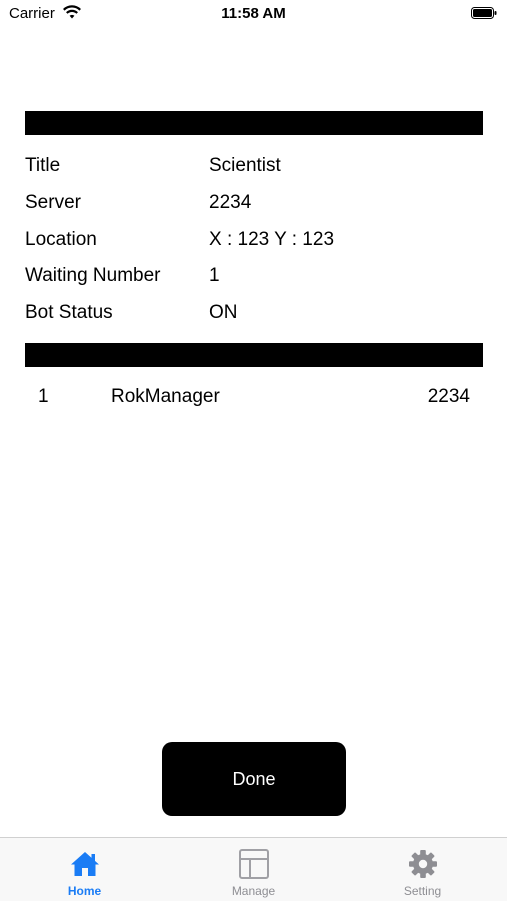 The width and height of the screenshot is (507, 901). Describe the element at coordinates (84, 891) in the screenshot. I see `tab-home-label: Home` at that location.